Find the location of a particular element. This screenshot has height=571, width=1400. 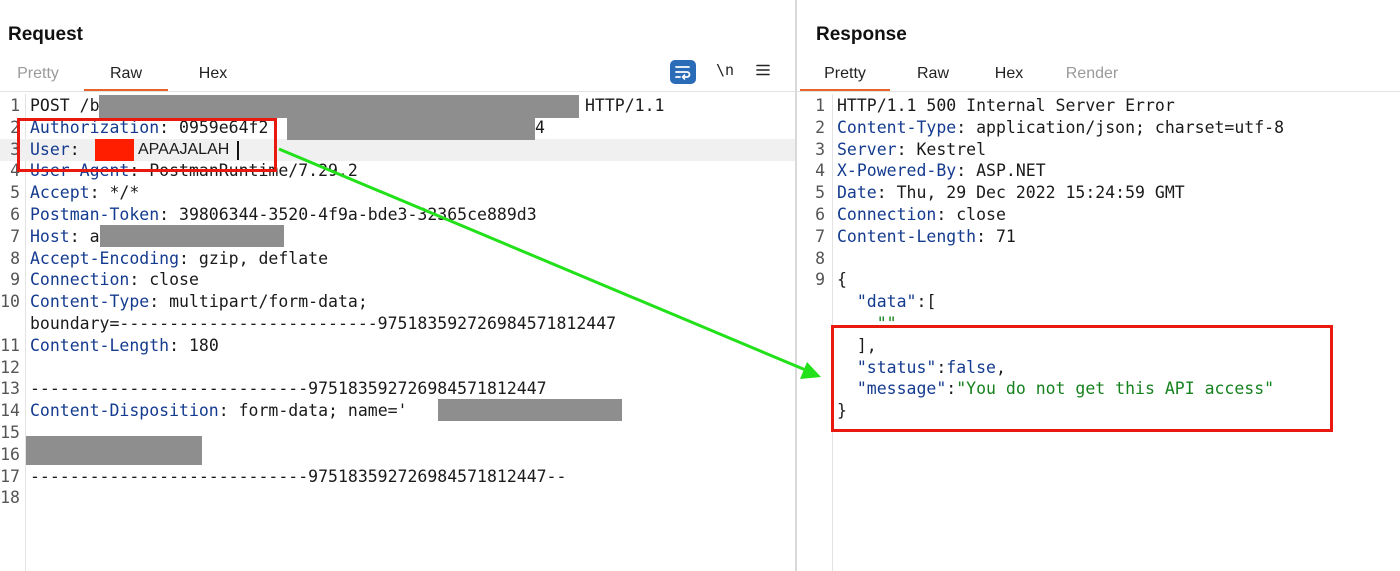

response-line-text: { is located at coordinates (842, 280).